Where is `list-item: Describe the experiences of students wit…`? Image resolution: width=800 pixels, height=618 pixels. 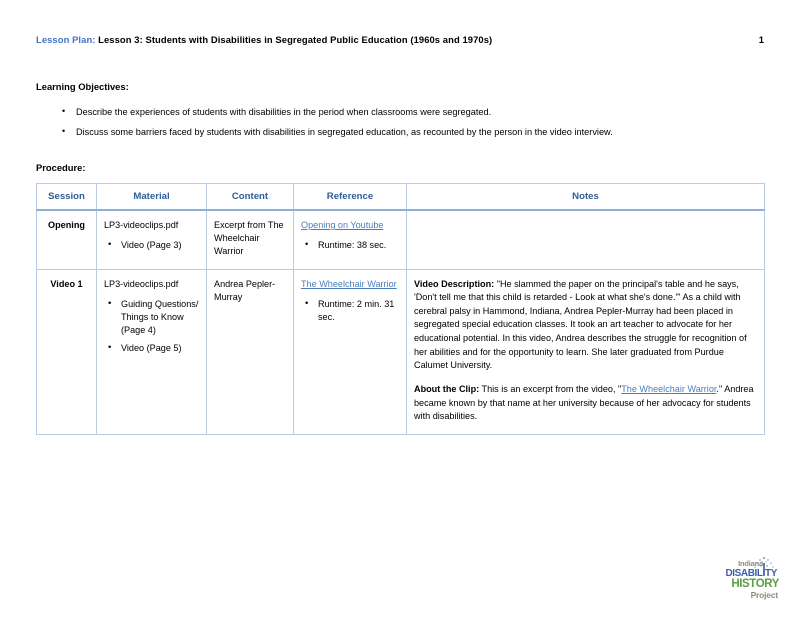 list-item: Describe the experiences of students wit… is located at coordinates (401, 112).